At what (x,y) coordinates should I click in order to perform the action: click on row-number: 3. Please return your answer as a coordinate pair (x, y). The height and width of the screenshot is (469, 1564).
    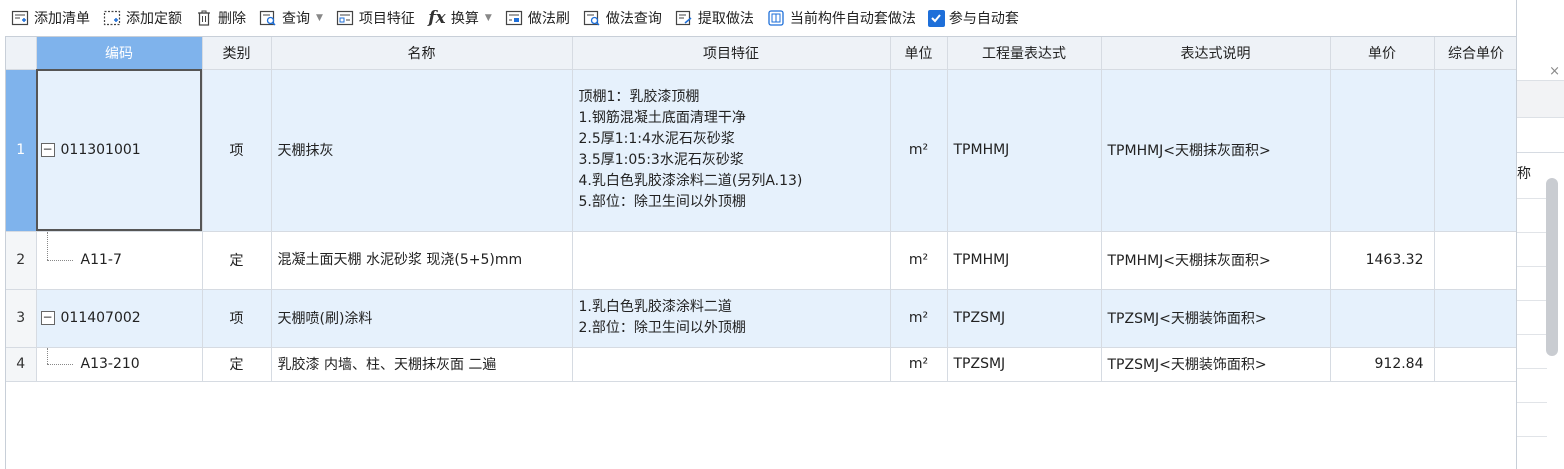
    Looking at the image, I should click on (21, 318).